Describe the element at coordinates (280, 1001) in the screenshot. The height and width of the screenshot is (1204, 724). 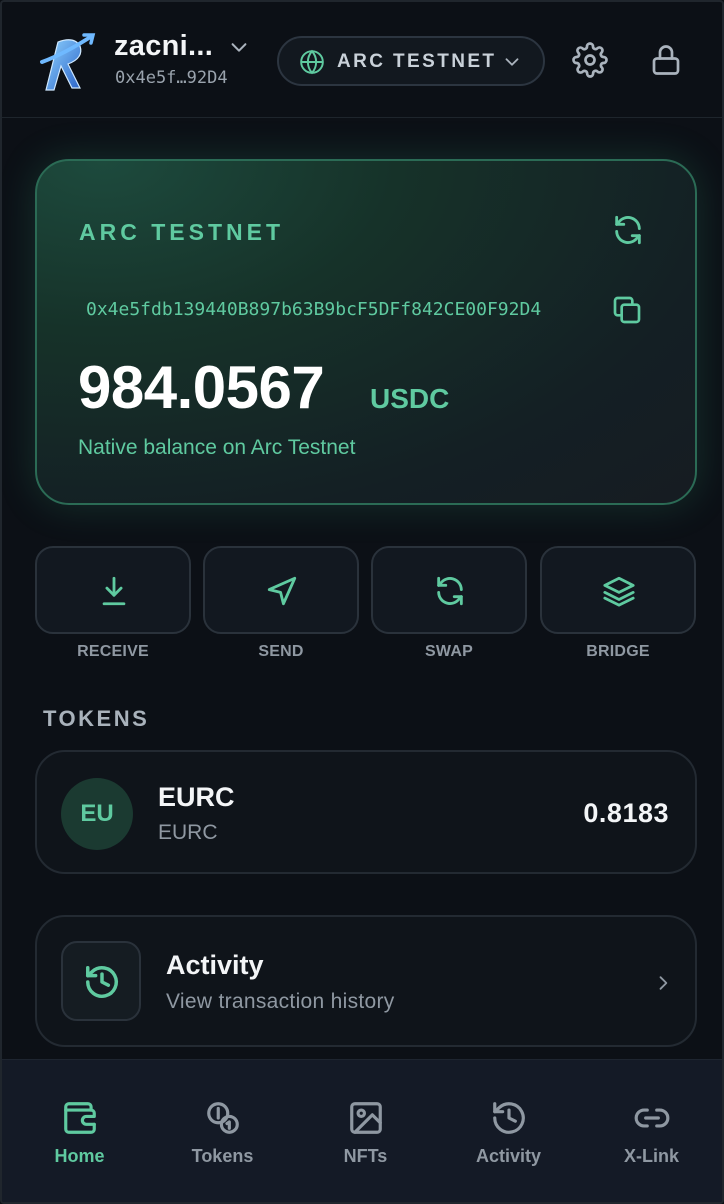
I see `activity-subtitle: View transaction history` at that location.